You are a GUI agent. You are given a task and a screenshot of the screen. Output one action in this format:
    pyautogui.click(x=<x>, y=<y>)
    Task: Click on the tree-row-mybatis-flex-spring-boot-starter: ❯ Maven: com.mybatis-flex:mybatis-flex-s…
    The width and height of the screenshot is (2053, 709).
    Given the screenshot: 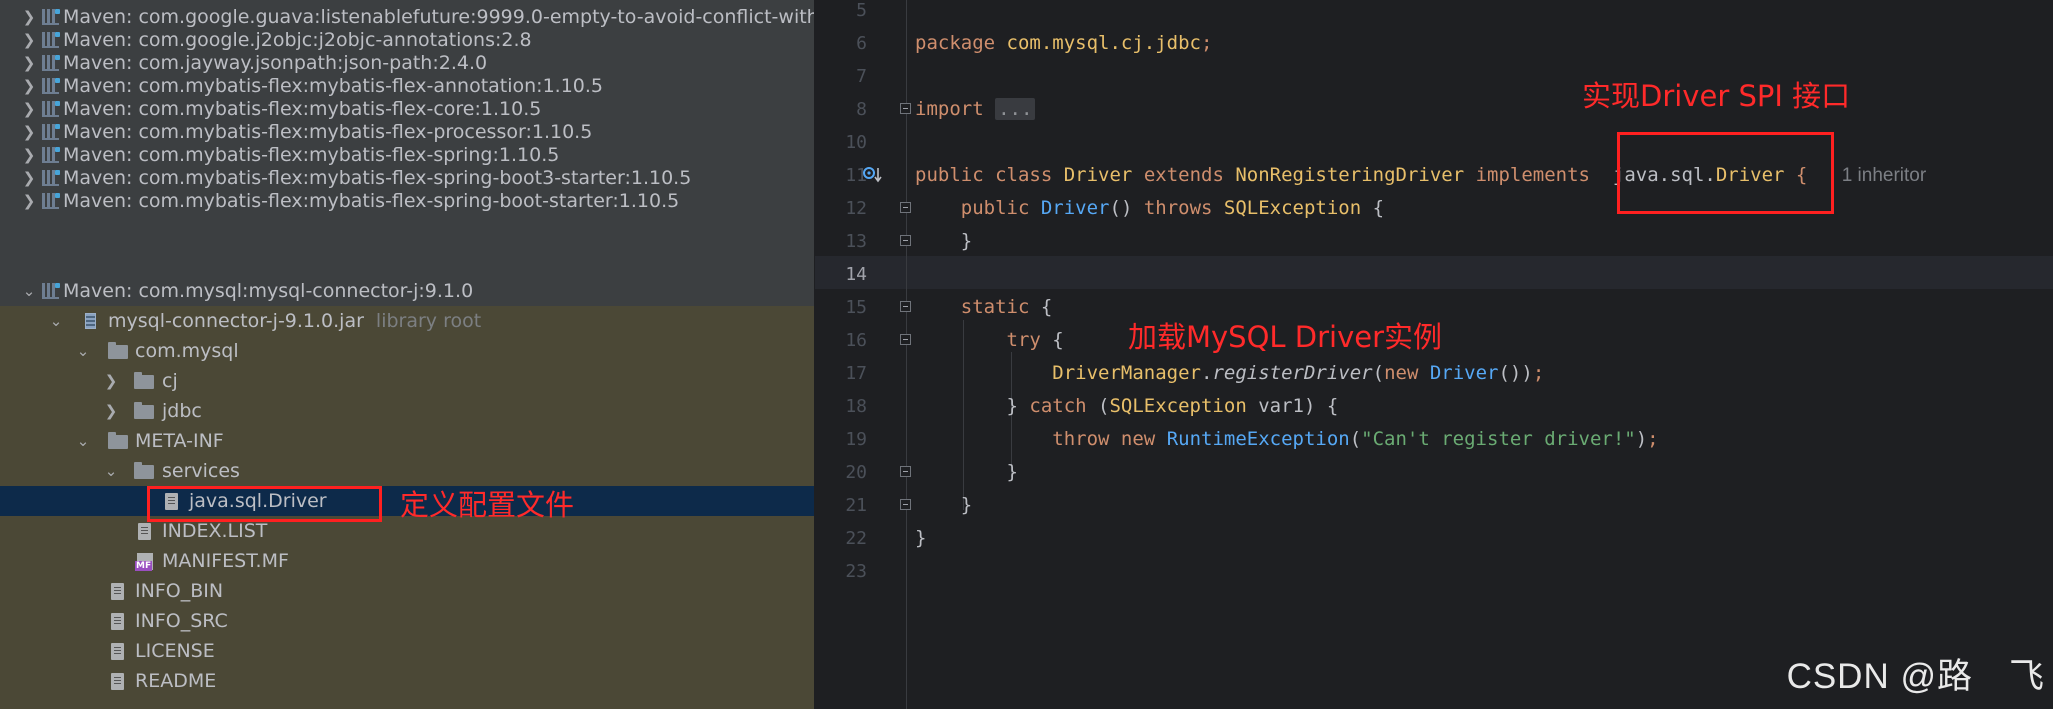 What is the action you would take?
    pyautogui.click(x=407, y=201)
    